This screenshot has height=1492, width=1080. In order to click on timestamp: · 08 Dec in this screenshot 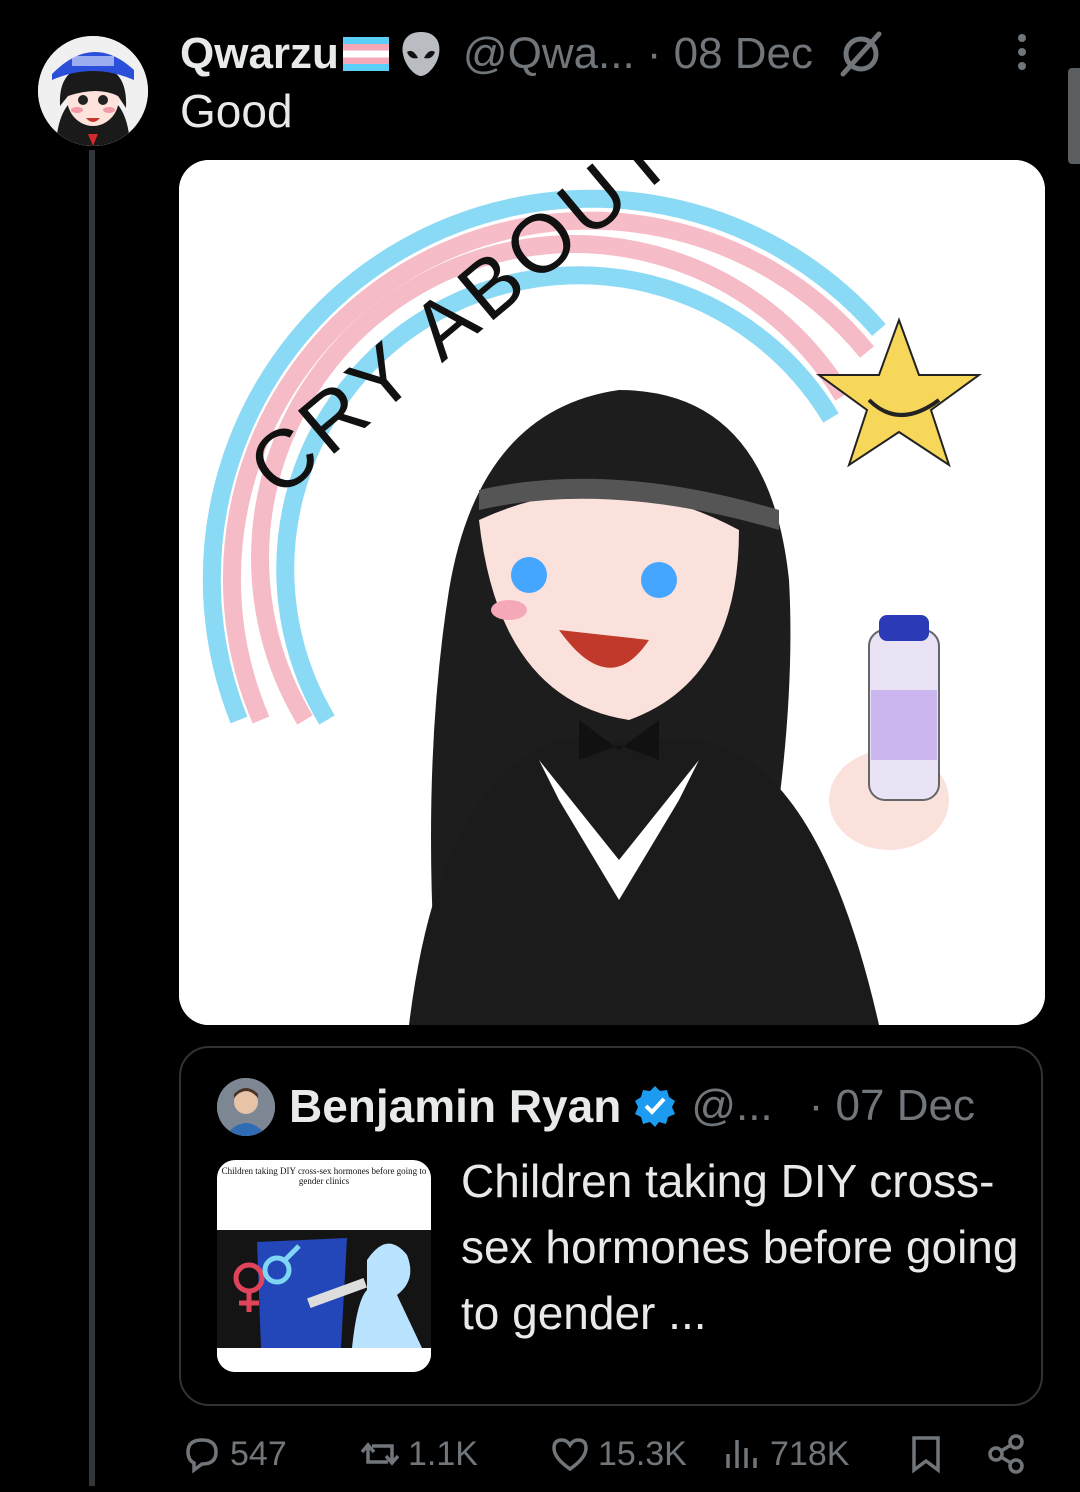, I will do `click(730, 54)`.